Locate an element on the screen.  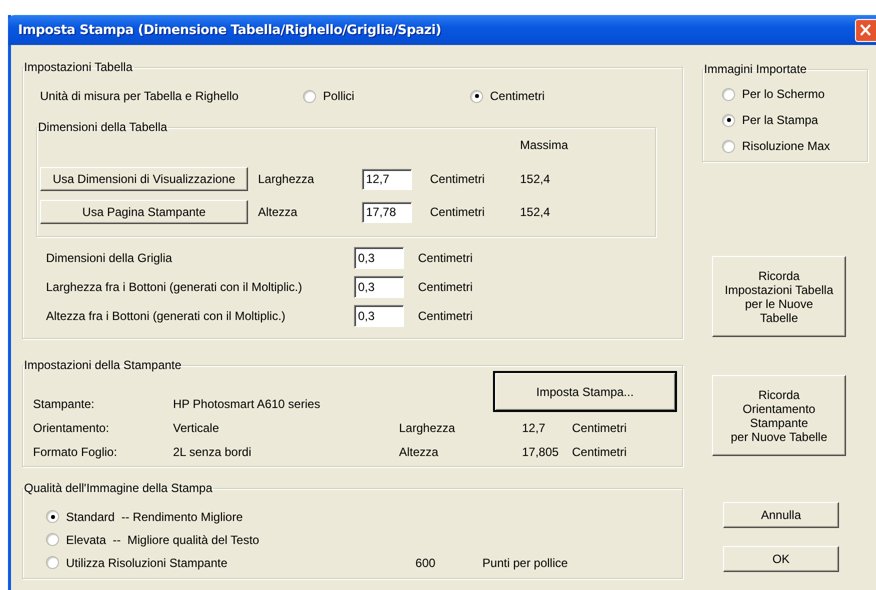
window-title: Imposta Stampa (Dimensione Tabella/Righello/Griglia/Spazi) is located at coordinates (229, 30).